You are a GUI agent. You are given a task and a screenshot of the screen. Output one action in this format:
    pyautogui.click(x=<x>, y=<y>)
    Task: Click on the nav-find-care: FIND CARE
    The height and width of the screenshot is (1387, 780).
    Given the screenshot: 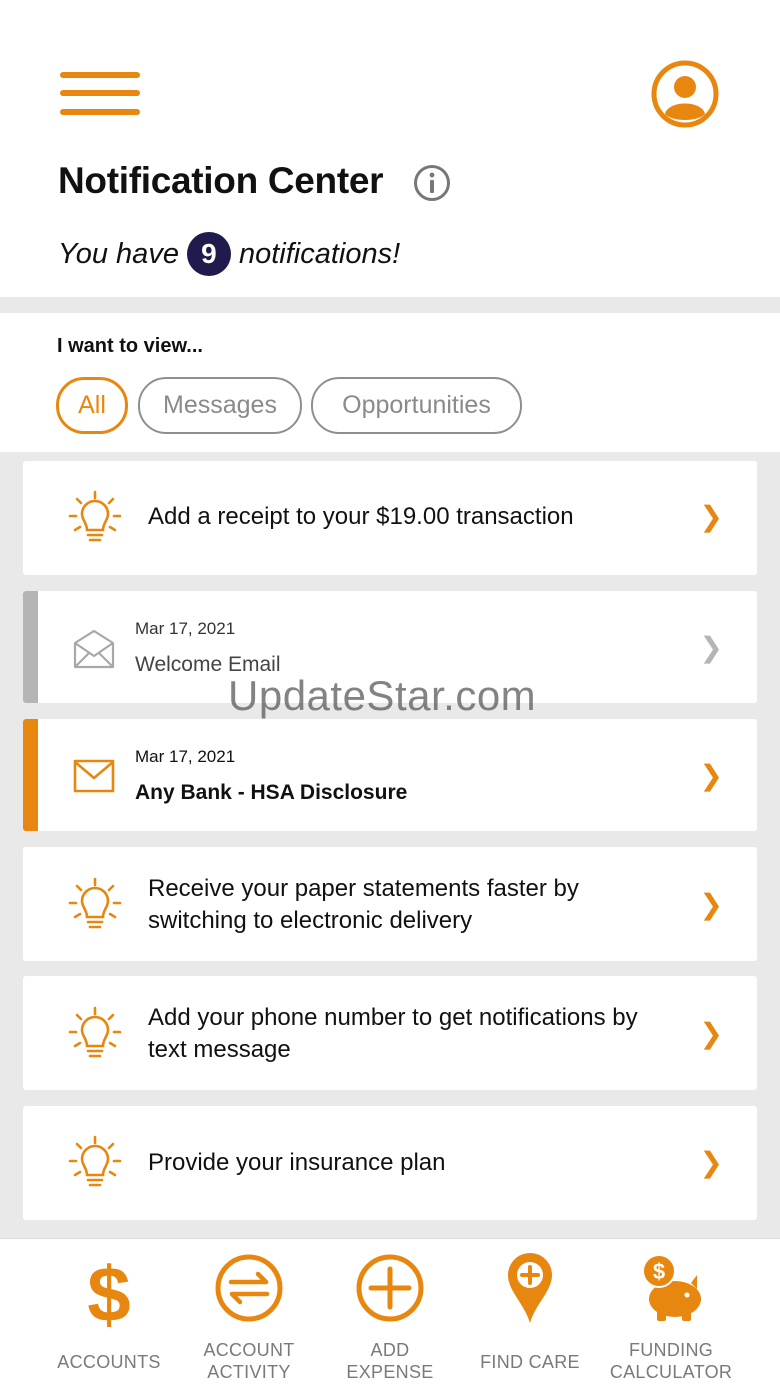 What is the action you would take?
    pyautogui.click(x=530, y=1313)
    